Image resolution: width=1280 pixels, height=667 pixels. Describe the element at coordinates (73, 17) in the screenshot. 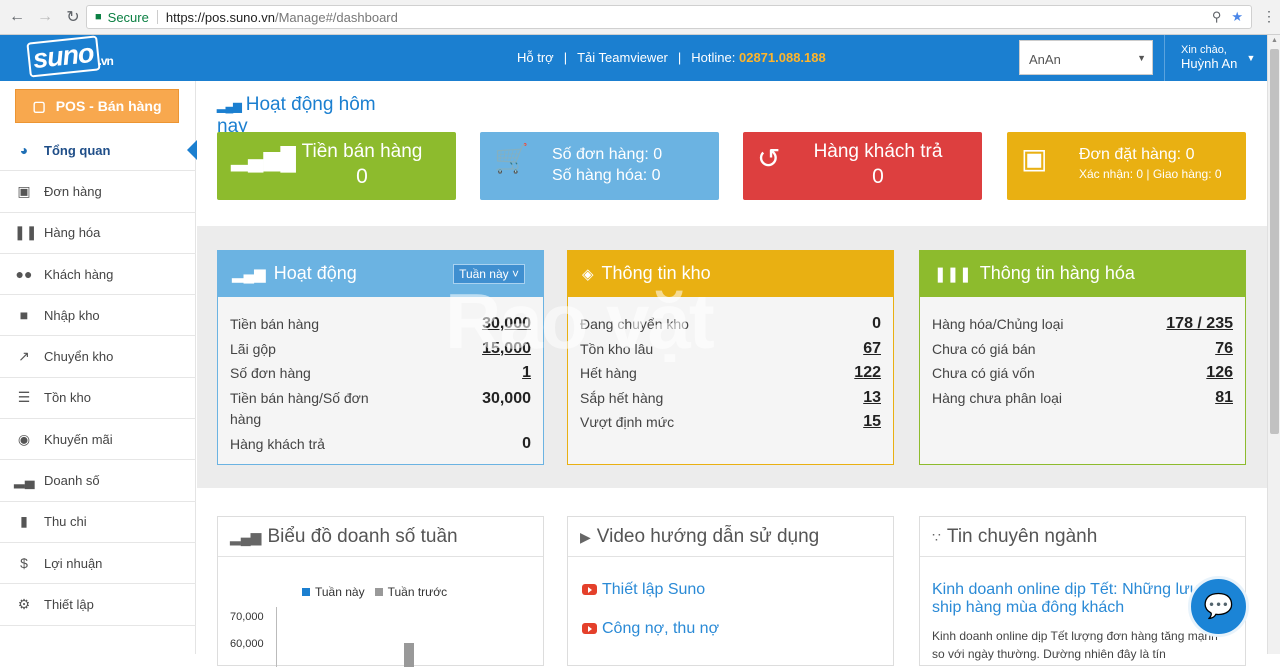

I see `reload-icon: ↻` at that location.